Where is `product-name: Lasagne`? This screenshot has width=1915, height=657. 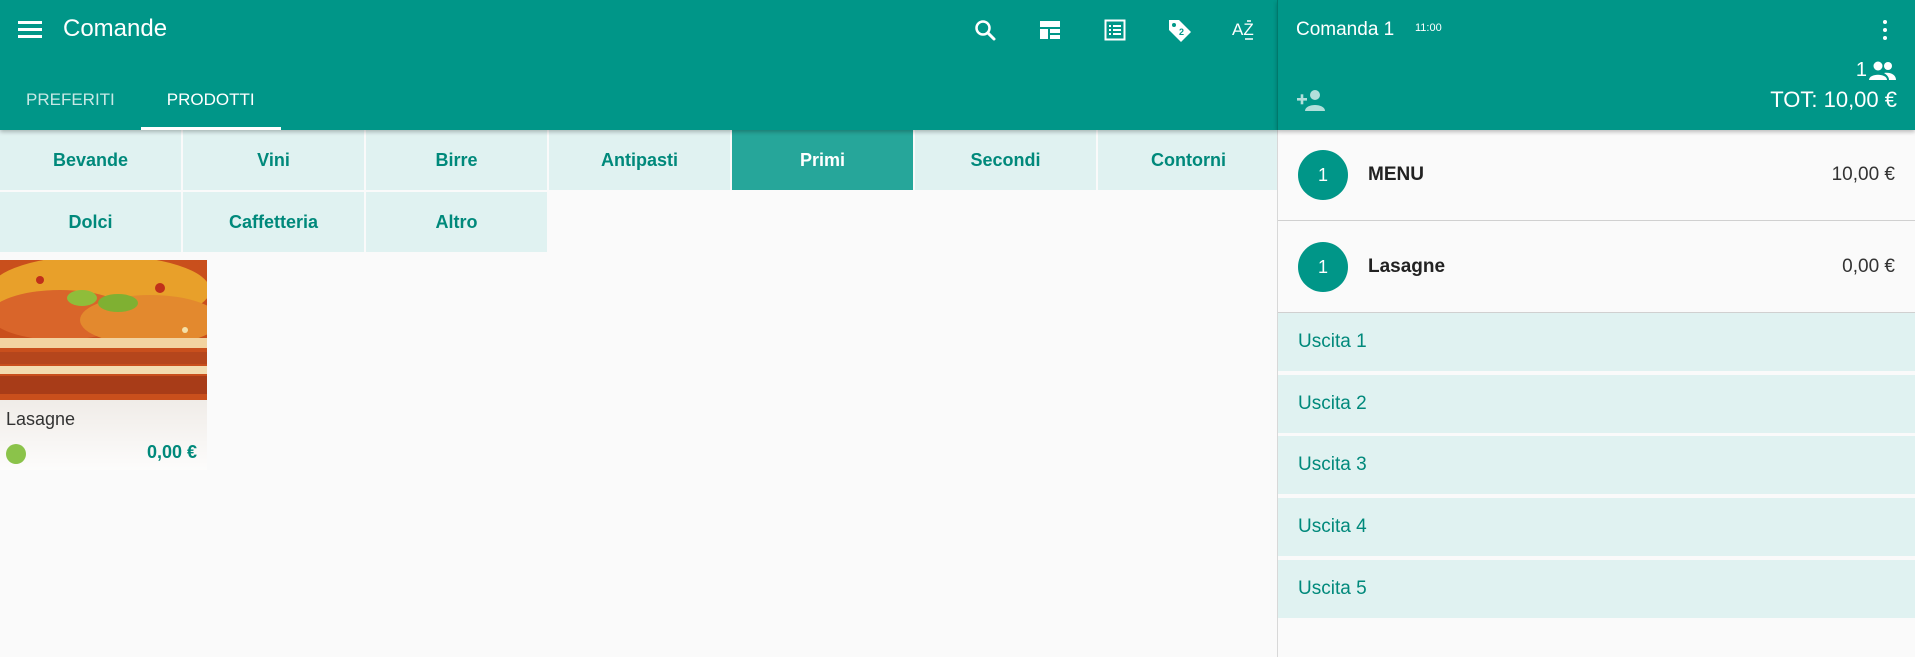
product-name: Lasagne is located at coordinates (41, 419).